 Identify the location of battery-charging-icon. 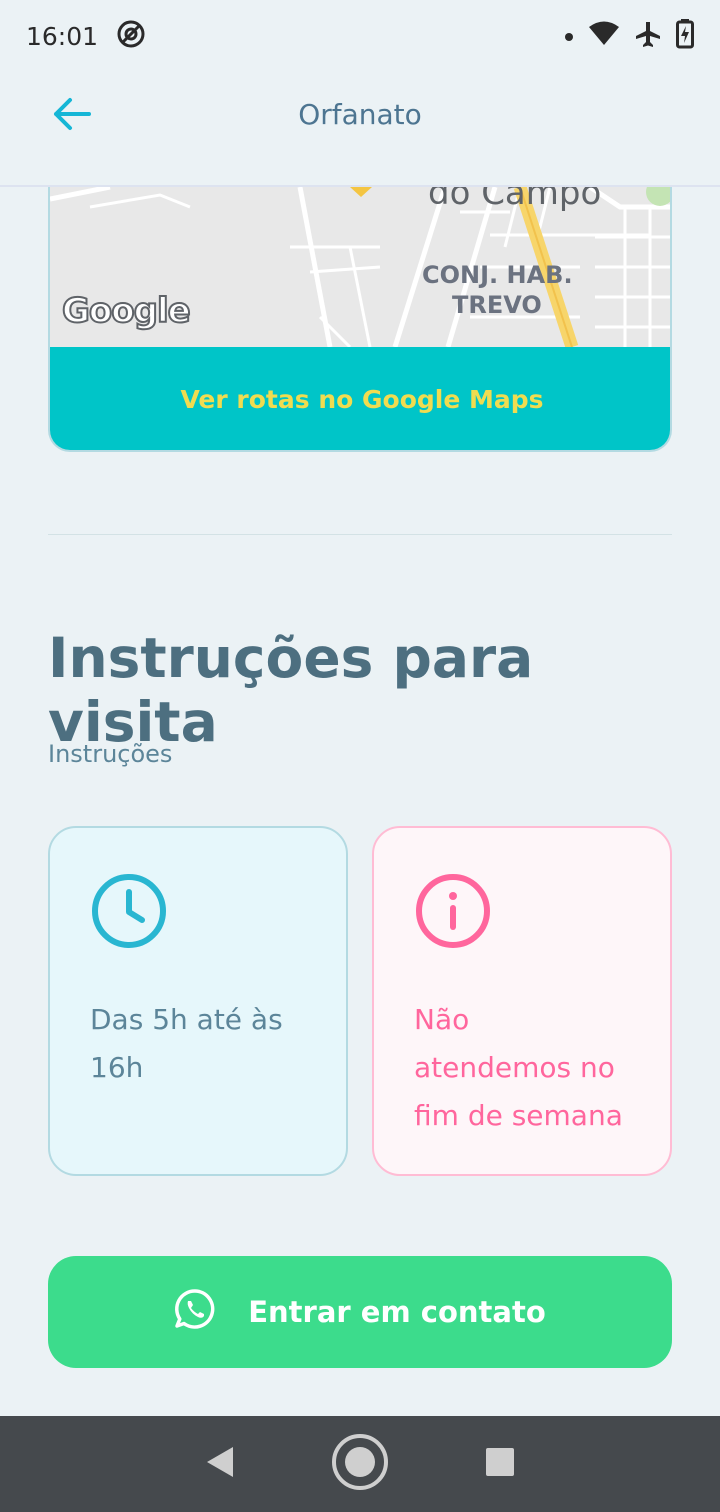
(685, 36).